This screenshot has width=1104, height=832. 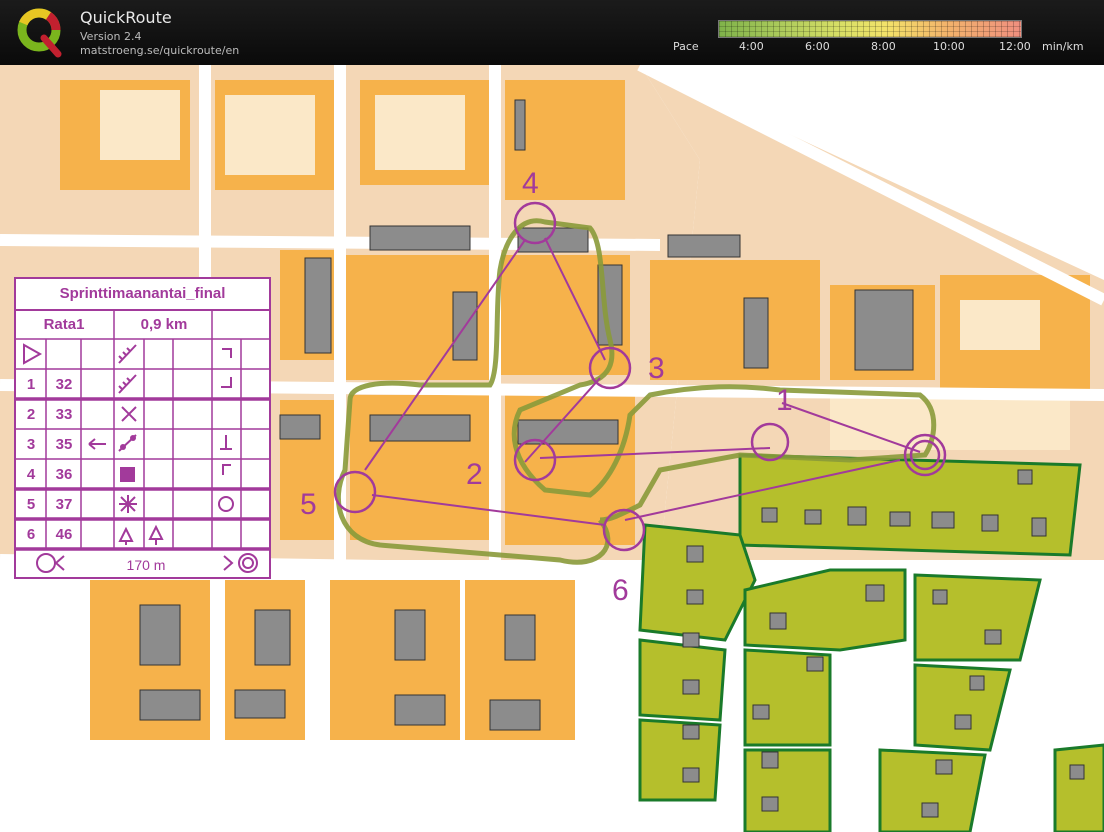 What do you see at coordinates (530, 183) in the screenshot?
I see `control-number: 4` at bounding box center [530, 183].